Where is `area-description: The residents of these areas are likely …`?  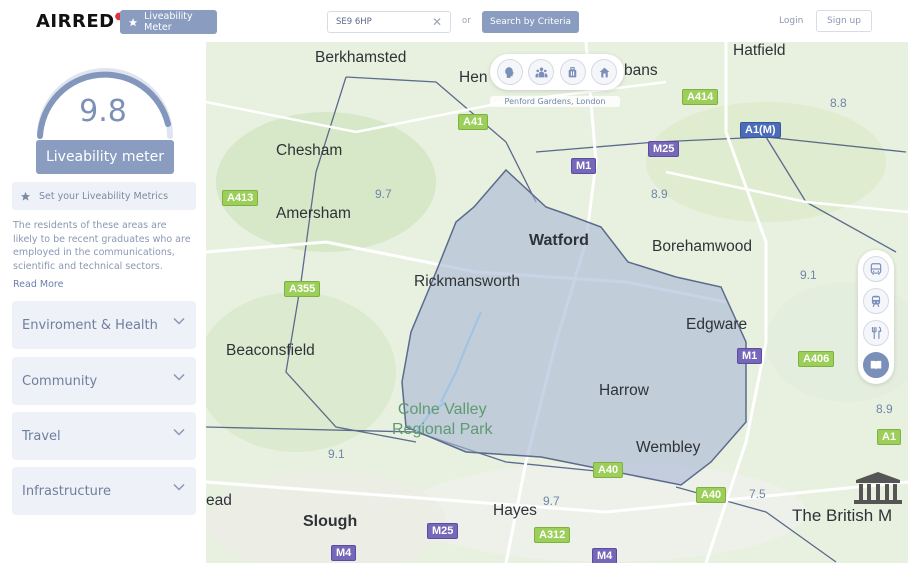
area-description: The residents of these areas are likely … is located at coordinates (102, 246).